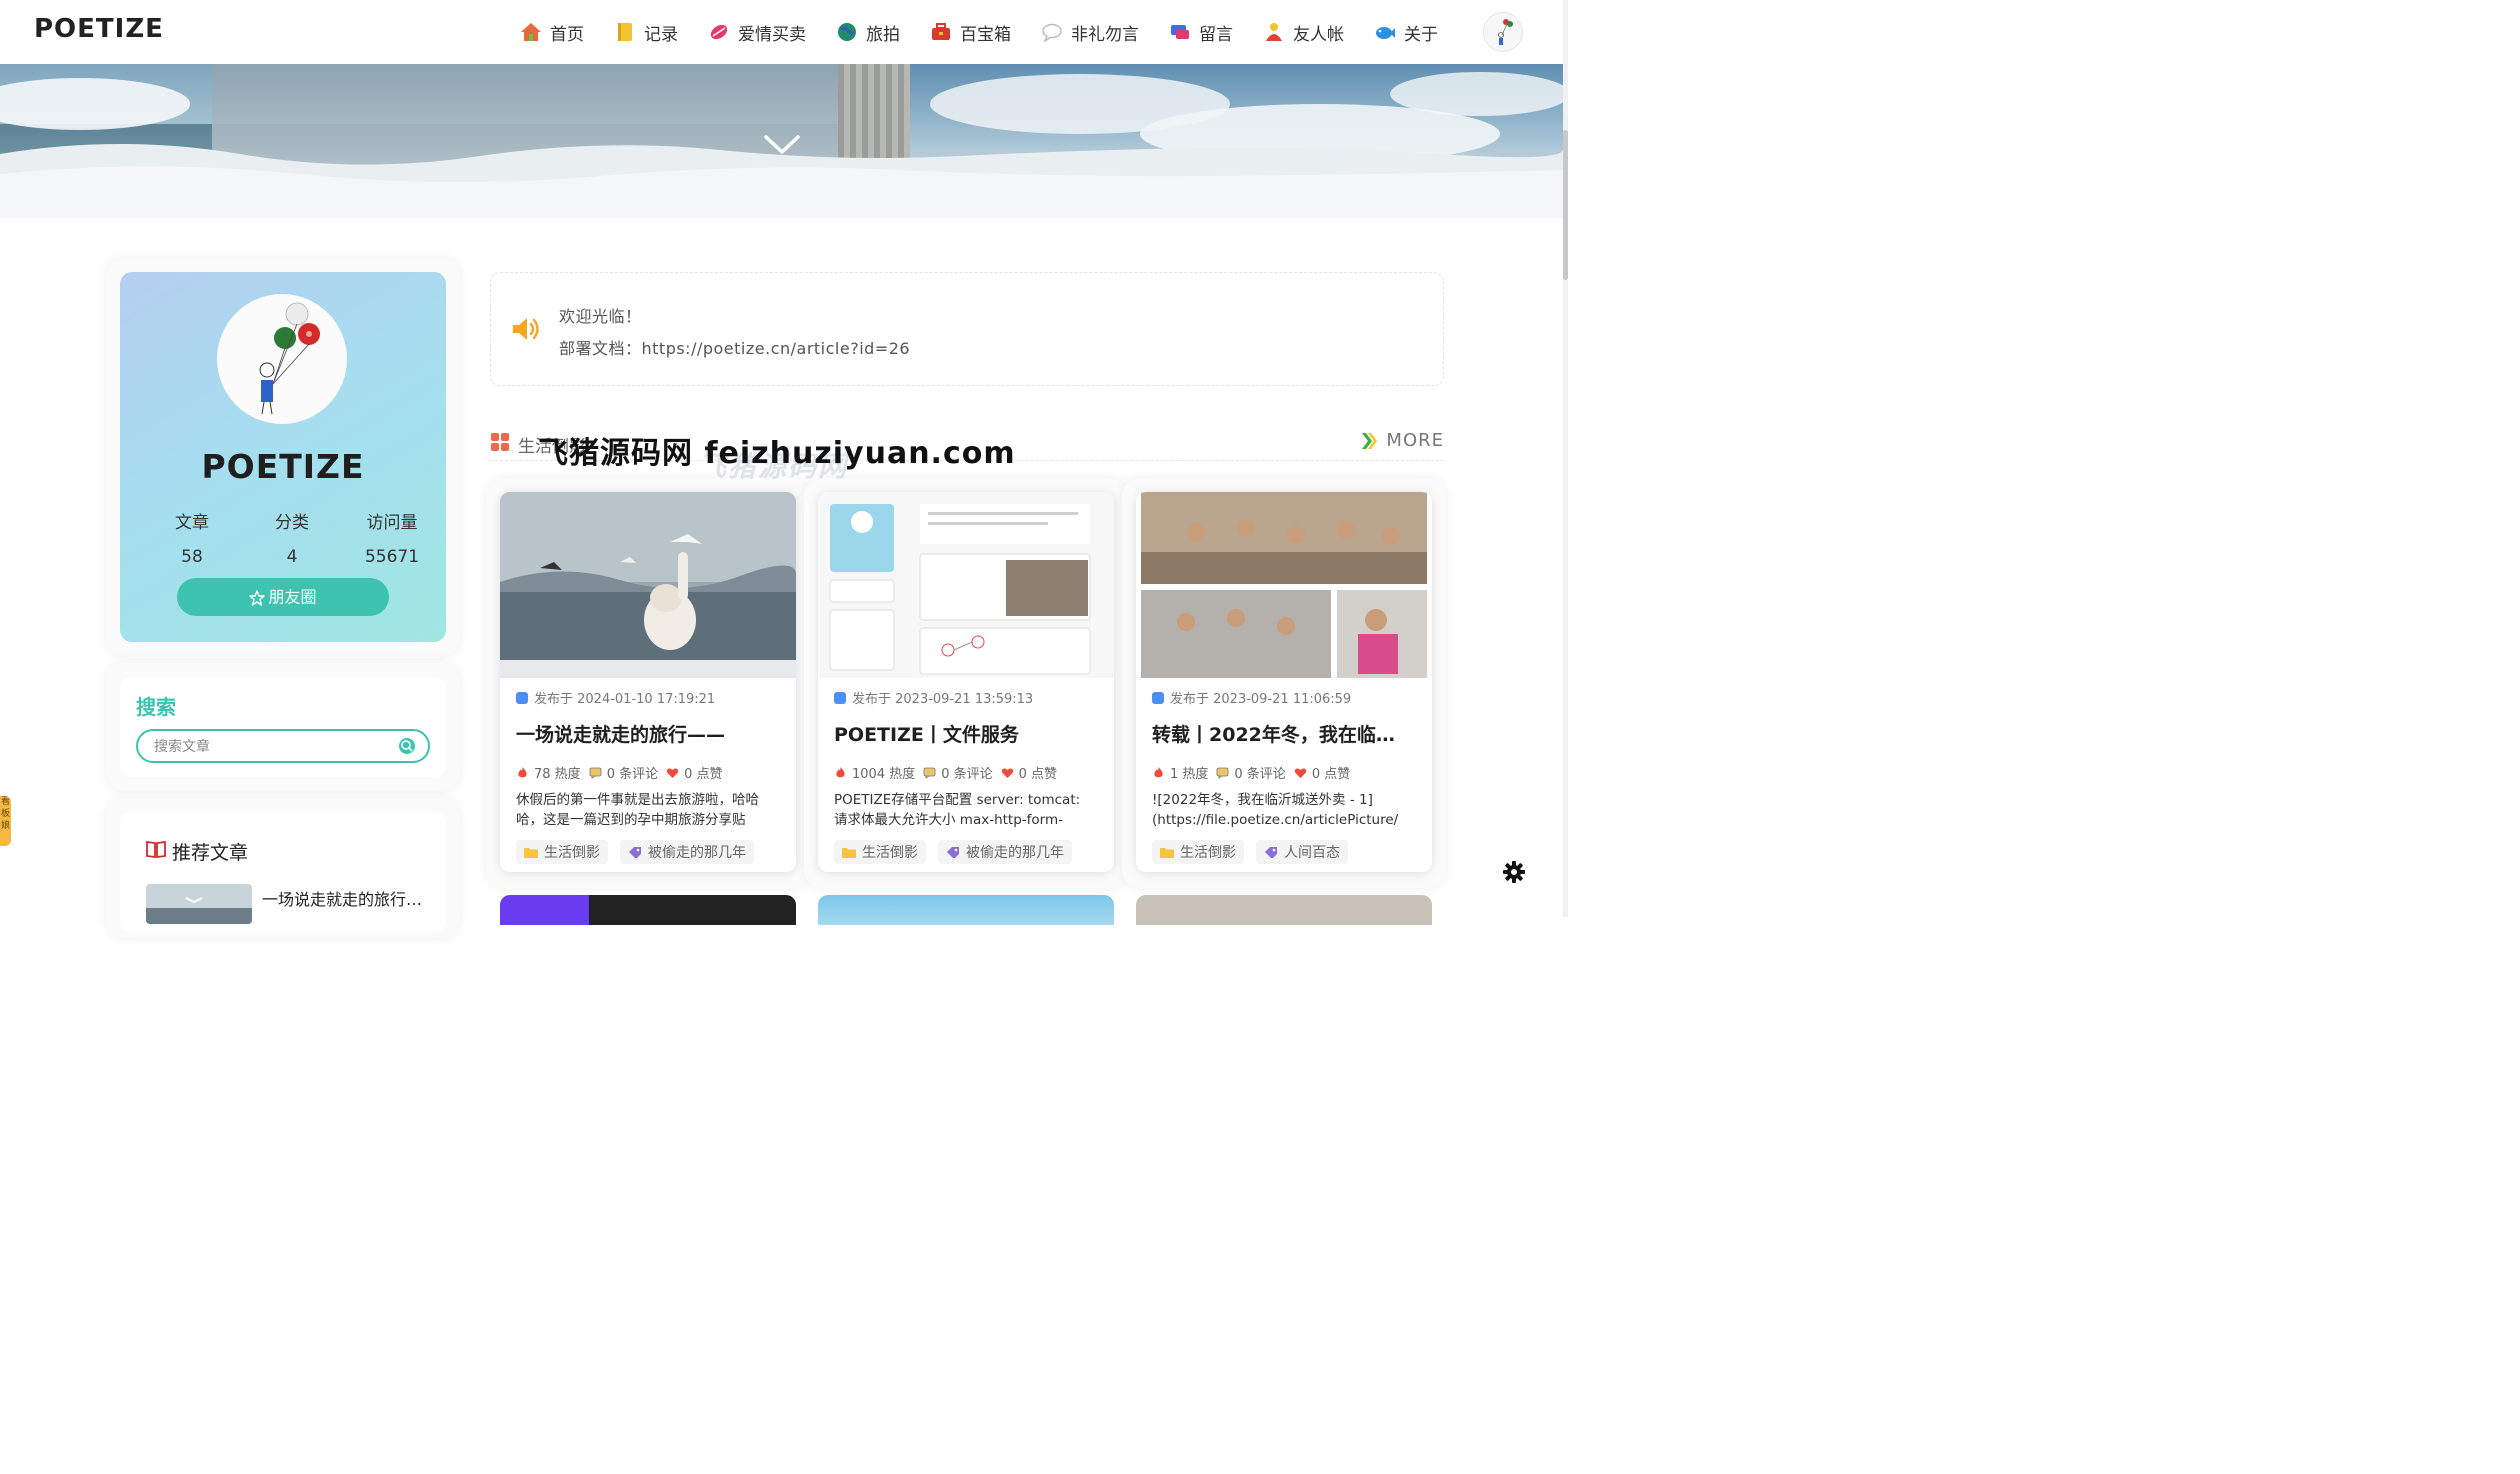 The width and height of the screenshot is (2520, 1474). What do you see at coordinates (625, 32) in the screenshot?
I see `notebook-icon` at bounding box center [625, 32].